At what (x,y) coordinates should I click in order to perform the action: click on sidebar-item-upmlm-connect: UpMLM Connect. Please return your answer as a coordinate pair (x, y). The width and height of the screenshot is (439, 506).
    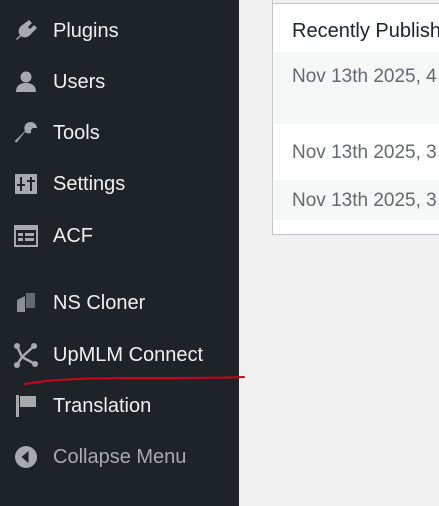
    Looking at the image, I should click on (119, 355).